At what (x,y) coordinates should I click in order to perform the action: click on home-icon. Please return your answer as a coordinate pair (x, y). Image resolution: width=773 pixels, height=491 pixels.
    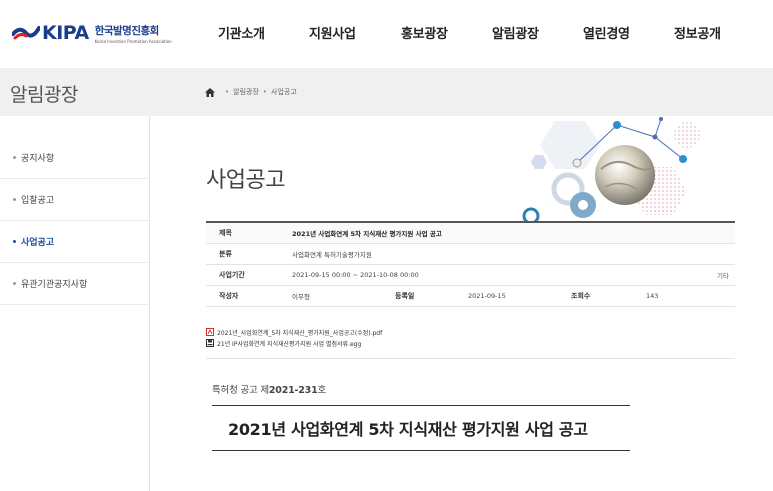
    Looking at the image, I should click on (210, 92).